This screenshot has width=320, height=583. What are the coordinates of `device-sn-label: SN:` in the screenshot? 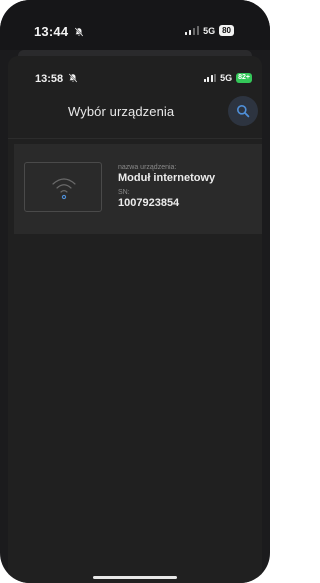 It's located at (124, 192).